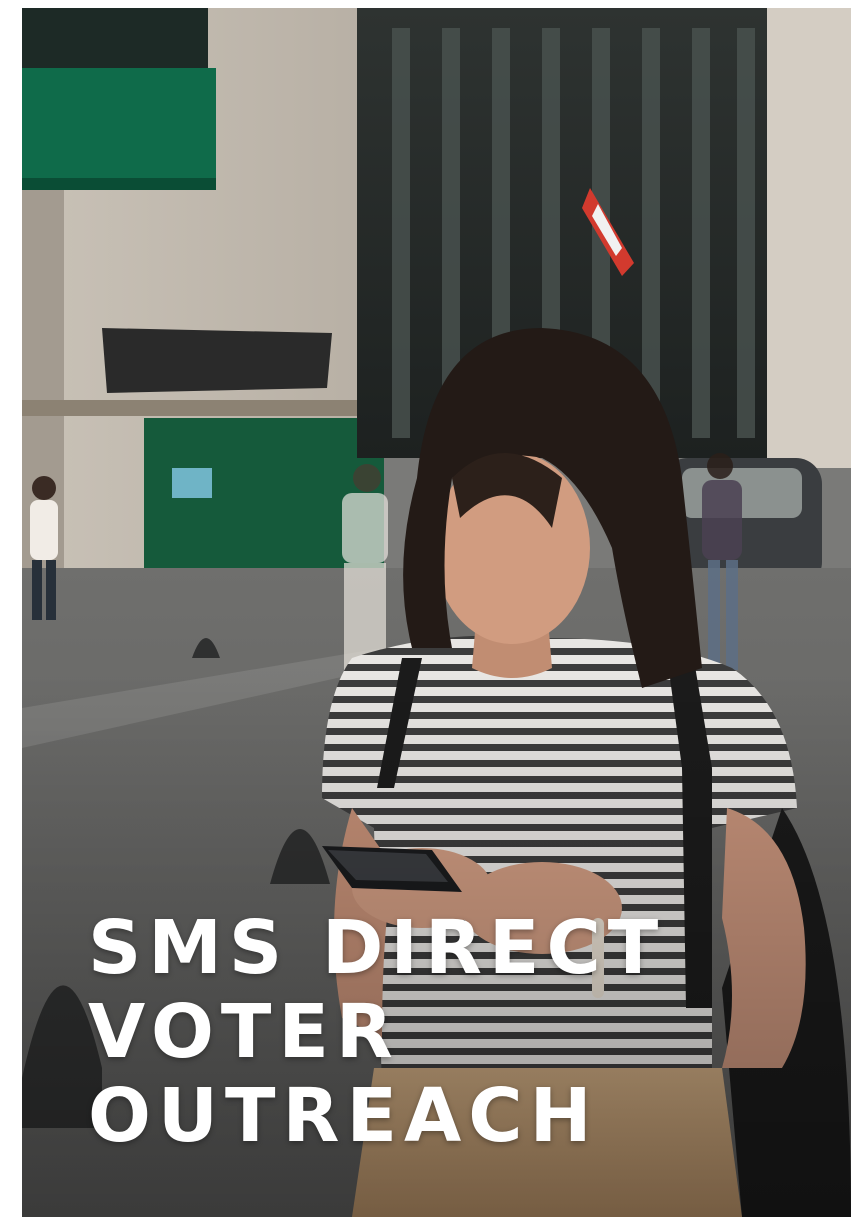 This screenshot has height=1217, width=851. Describe the element at coordinates (343, 1116) in the screenshot. I see `headline-line-3: OUTREACH` at that location.